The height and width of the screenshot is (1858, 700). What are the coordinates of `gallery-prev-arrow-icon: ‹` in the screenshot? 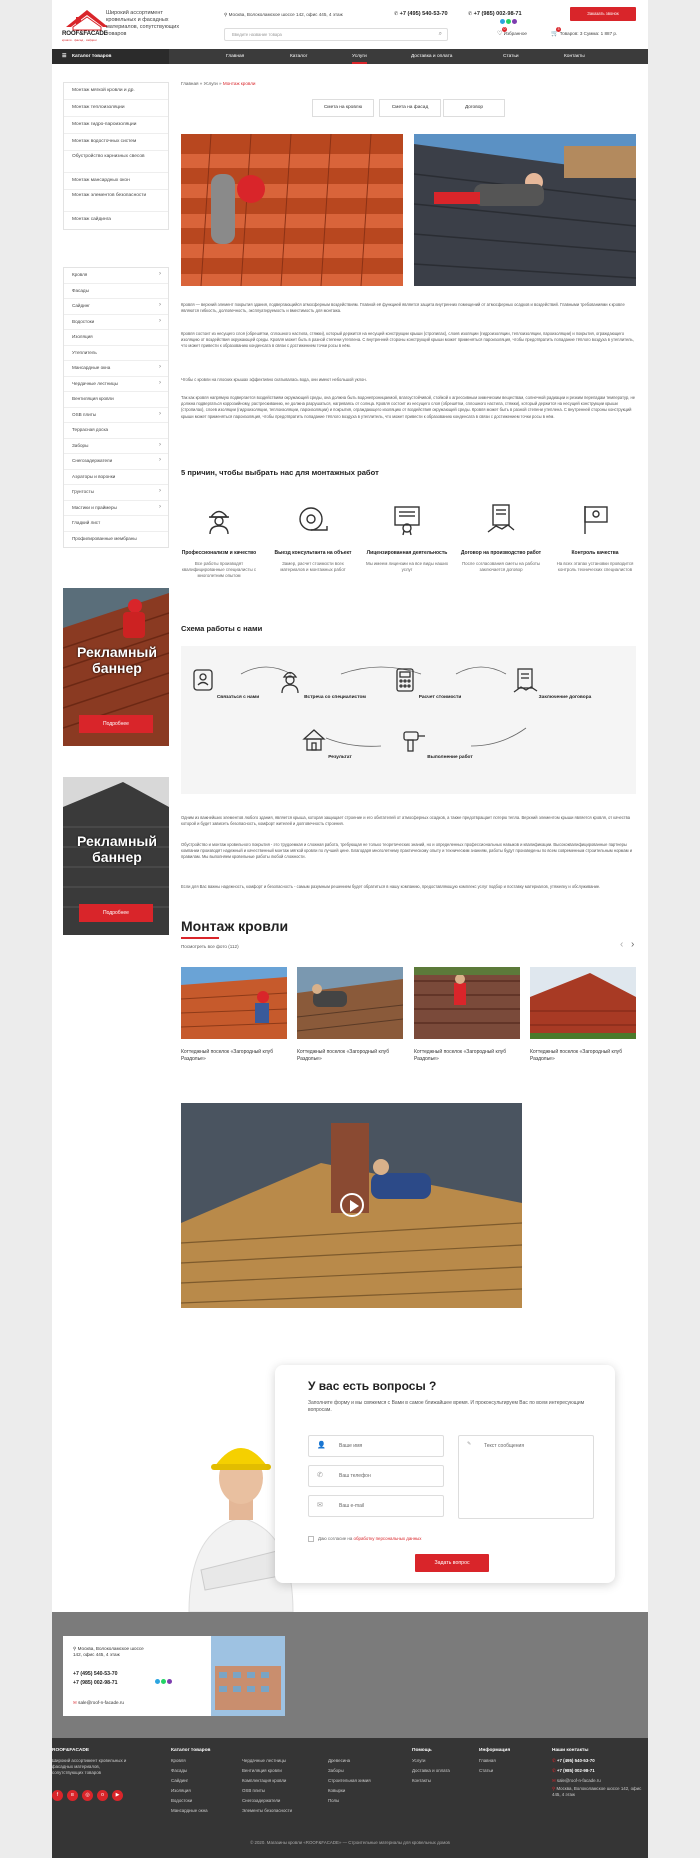 It's located at (621, 944).